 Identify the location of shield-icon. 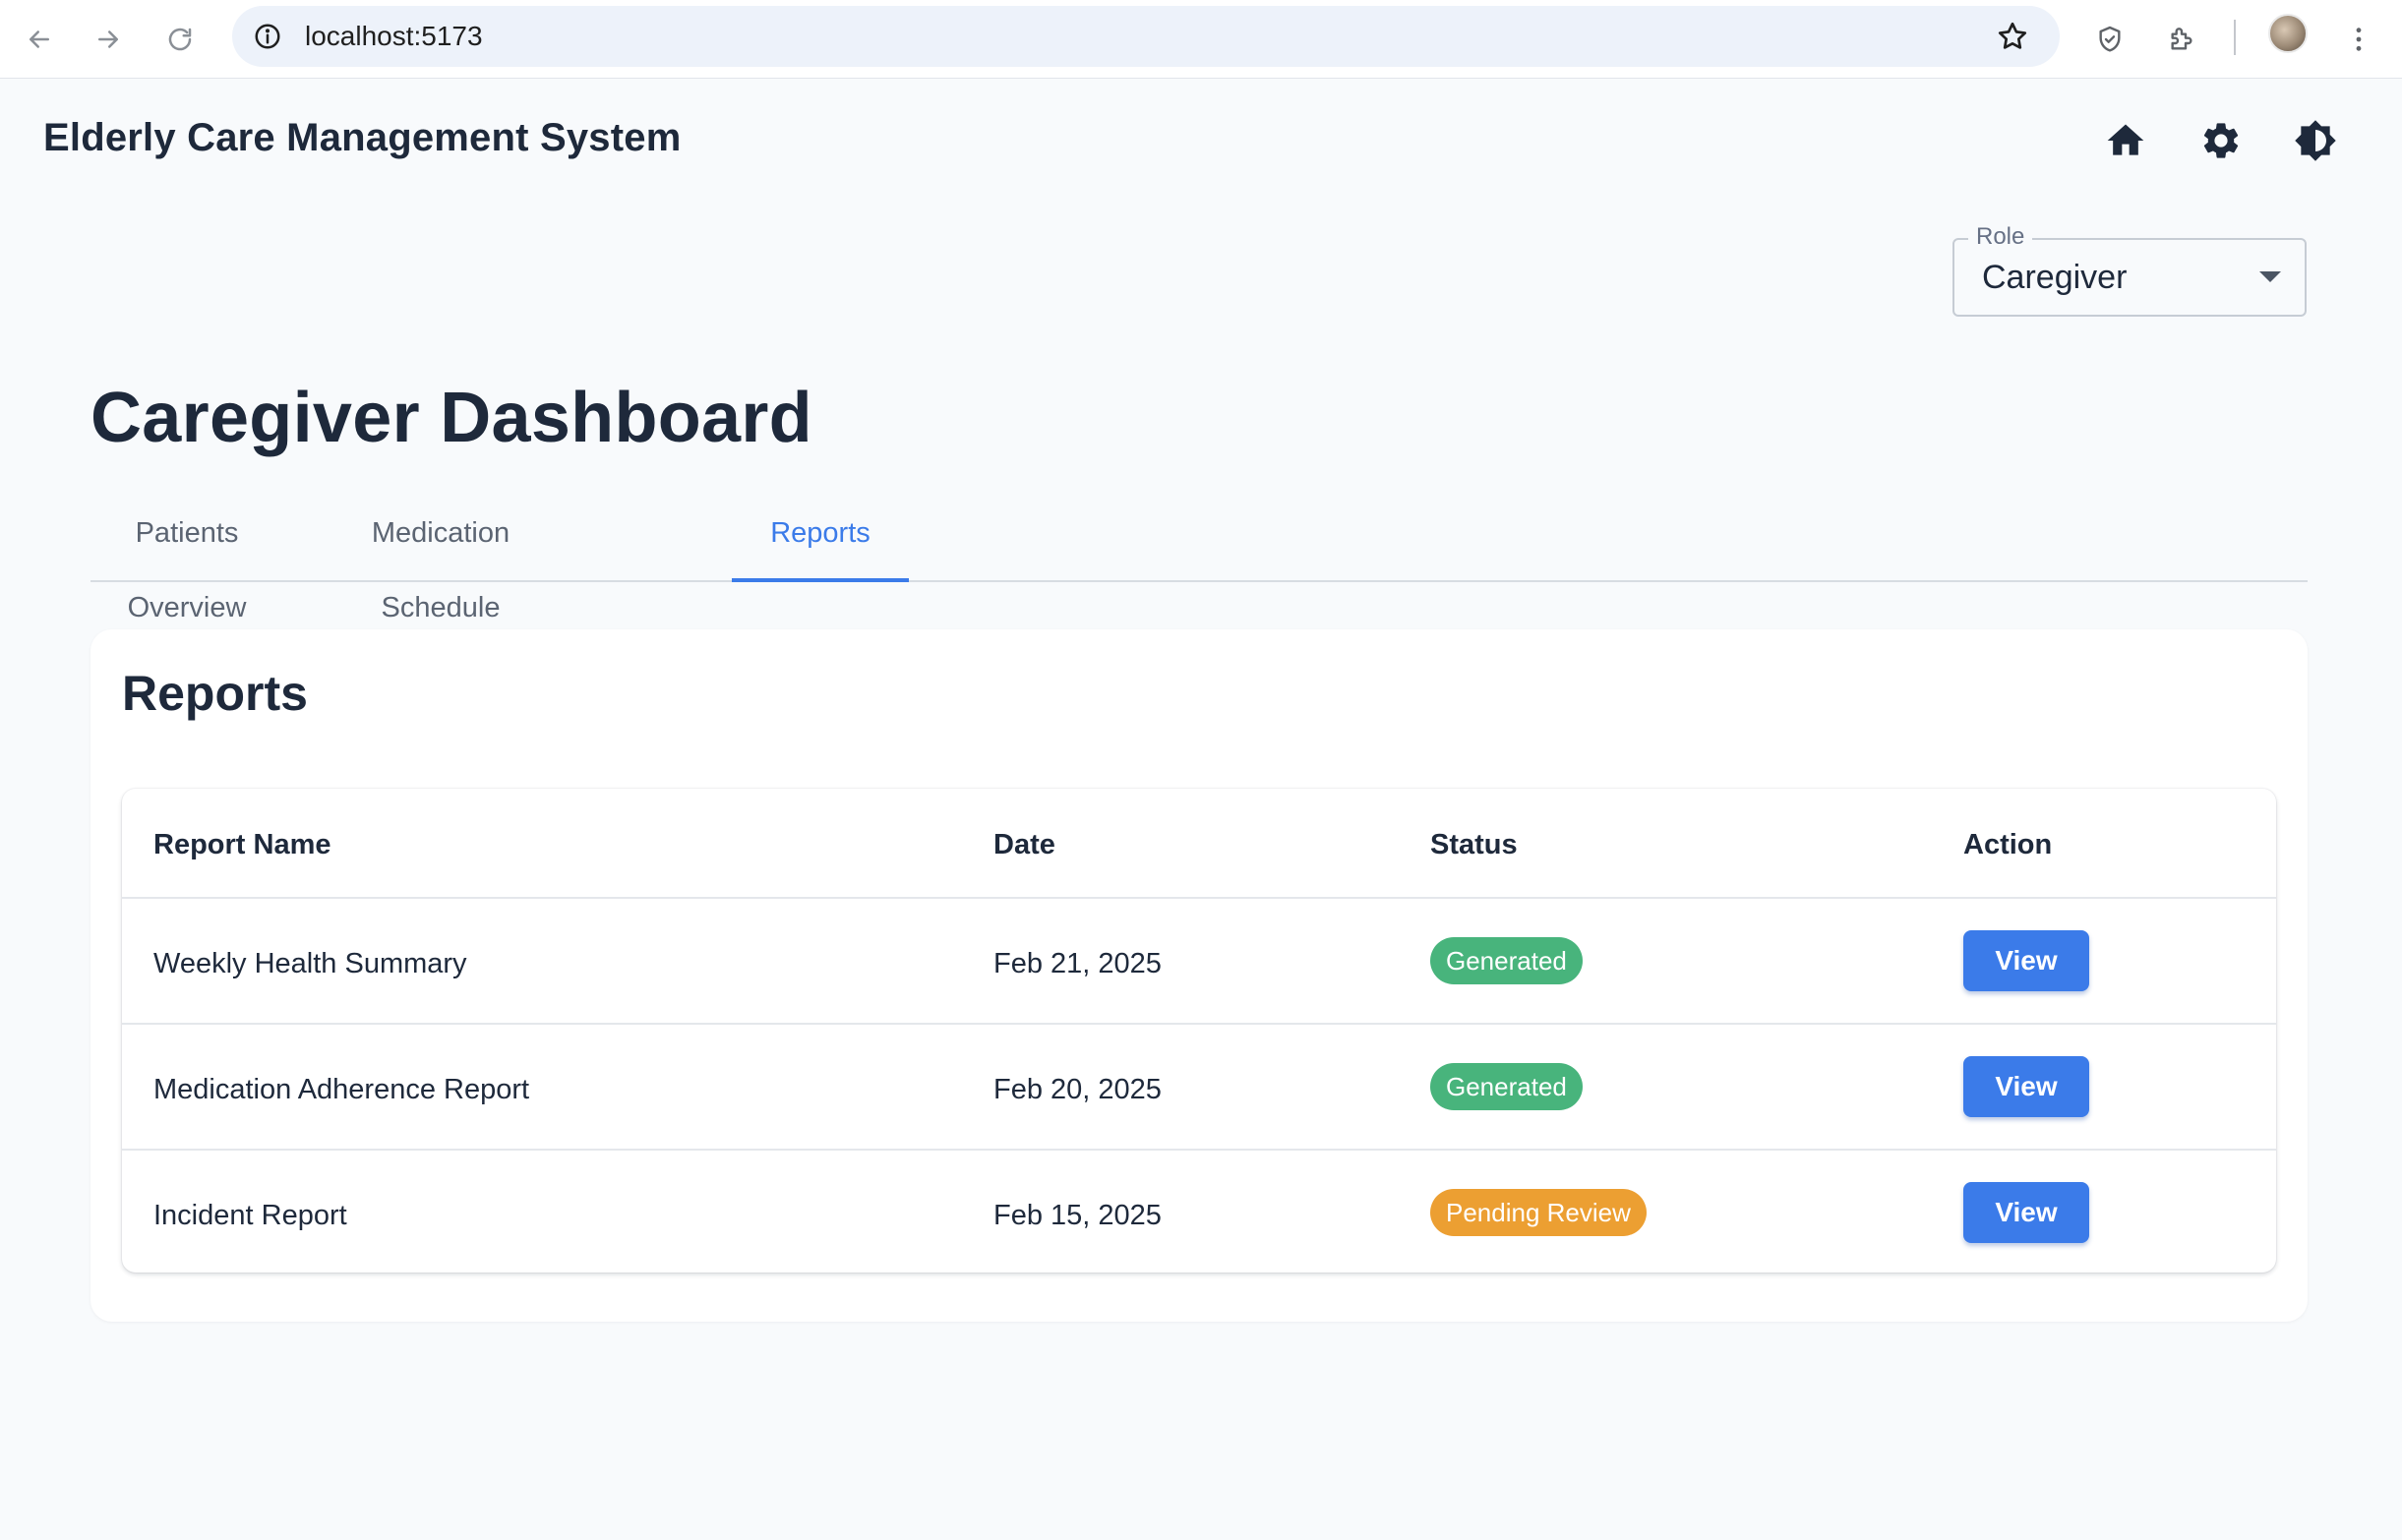
(2109, 40).